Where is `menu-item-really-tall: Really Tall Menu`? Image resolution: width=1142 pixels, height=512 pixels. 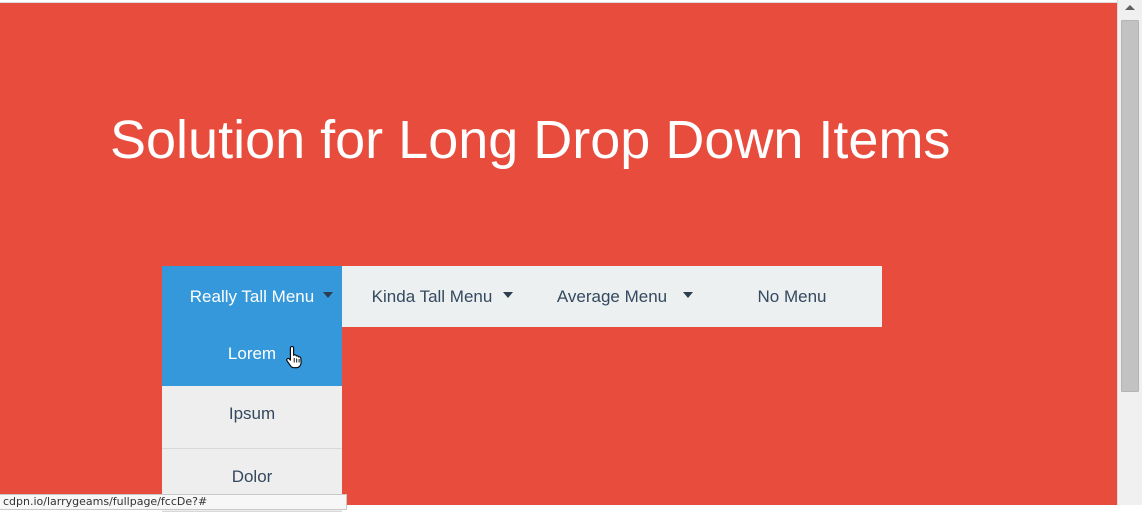 menu-item-really-tall: Really Tall Menu is located at coordinates (252, 296).